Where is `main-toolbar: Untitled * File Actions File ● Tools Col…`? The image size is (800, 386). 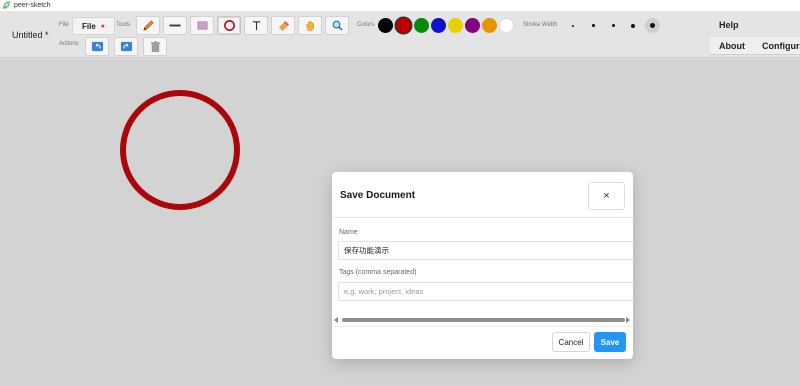 main-toolbar: Untitled * File Actions File ● Tools Col… is located at coordinates (400, 35).